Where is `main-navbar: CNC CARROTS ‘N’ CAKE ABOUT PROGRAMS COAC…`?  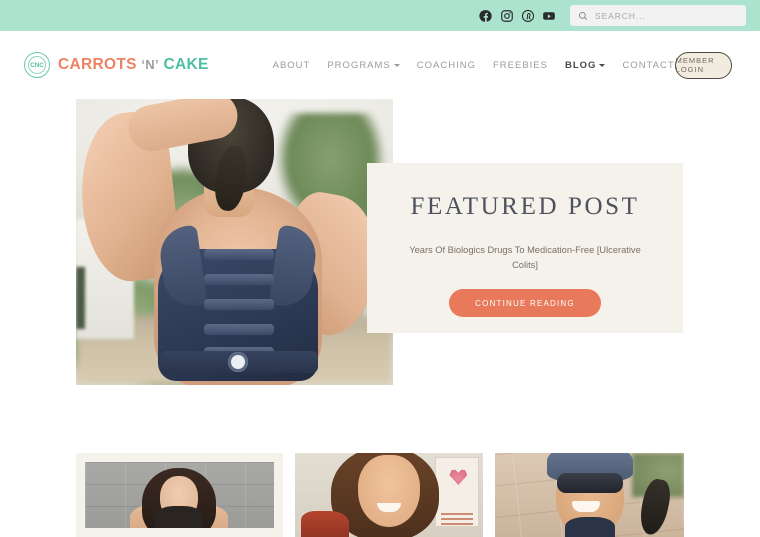
main-navbar: CNC CARROTS ‘N’ CAKE ABOUT PROGRAMS COAC… is located at coordinates (380, 65).